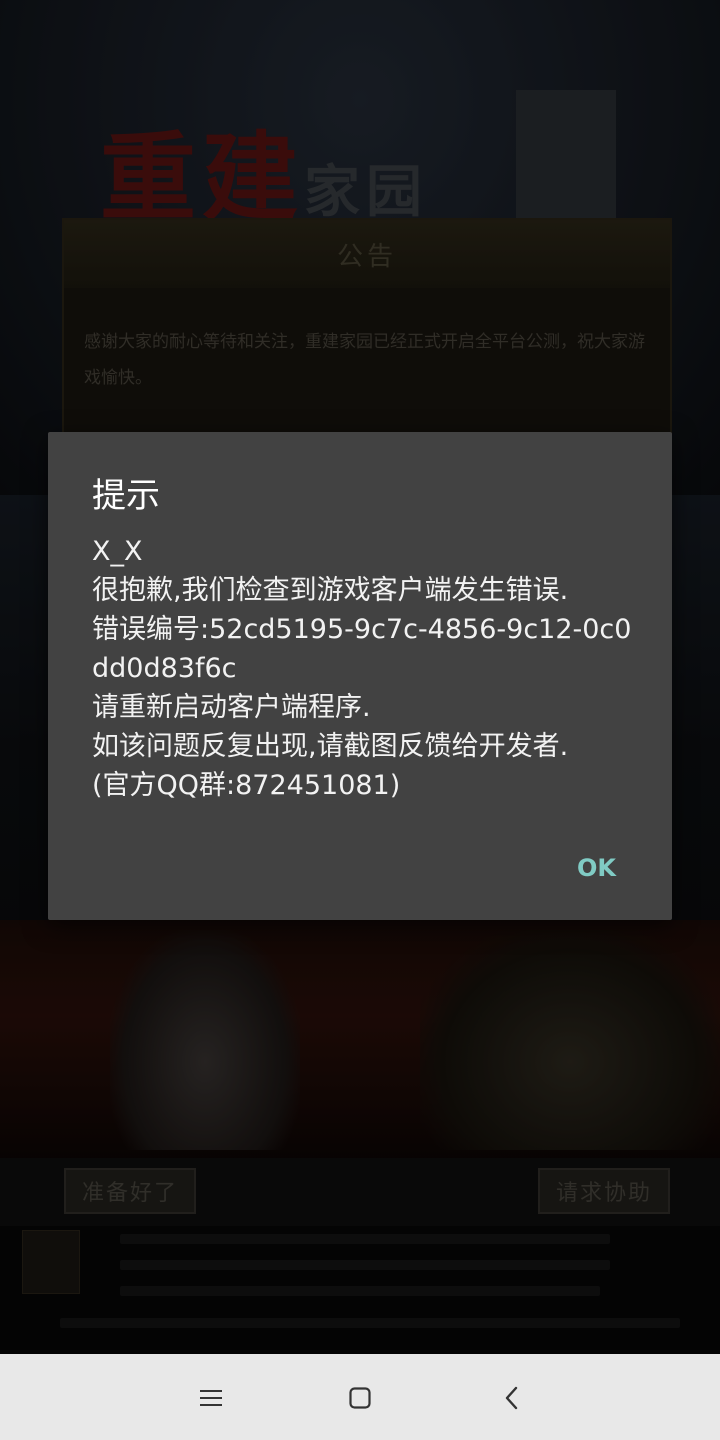  I want to click on dialog-line-apology: 很抱歉,我们检查到游戏客户端发生错误., so click(330, 590).